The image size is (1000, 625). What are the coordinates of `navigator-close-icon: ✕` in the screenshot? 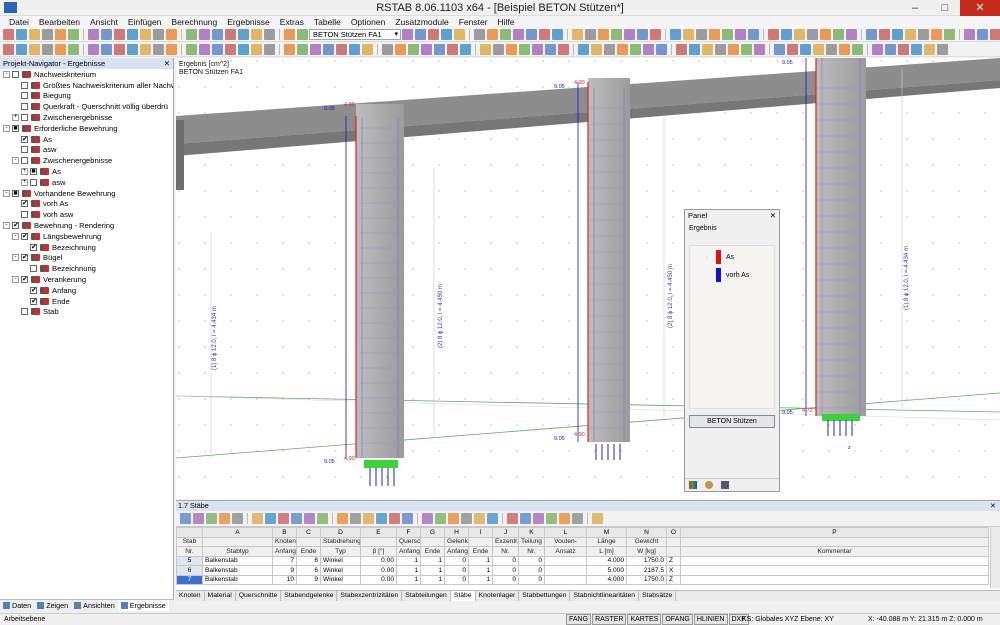 It's located at (168, 63).